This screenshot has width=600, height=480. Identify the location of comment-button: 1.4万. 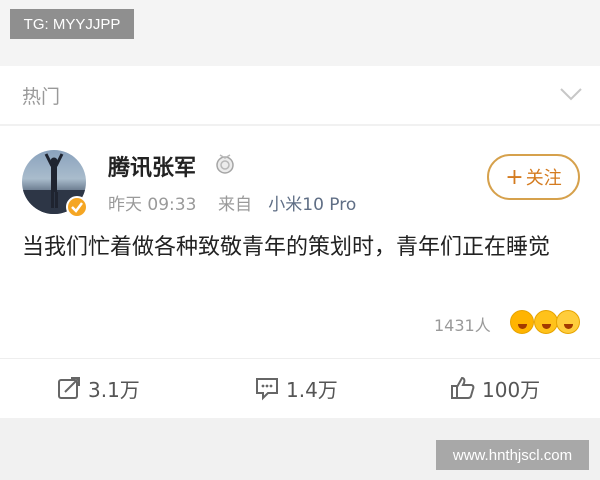
(296, 388).